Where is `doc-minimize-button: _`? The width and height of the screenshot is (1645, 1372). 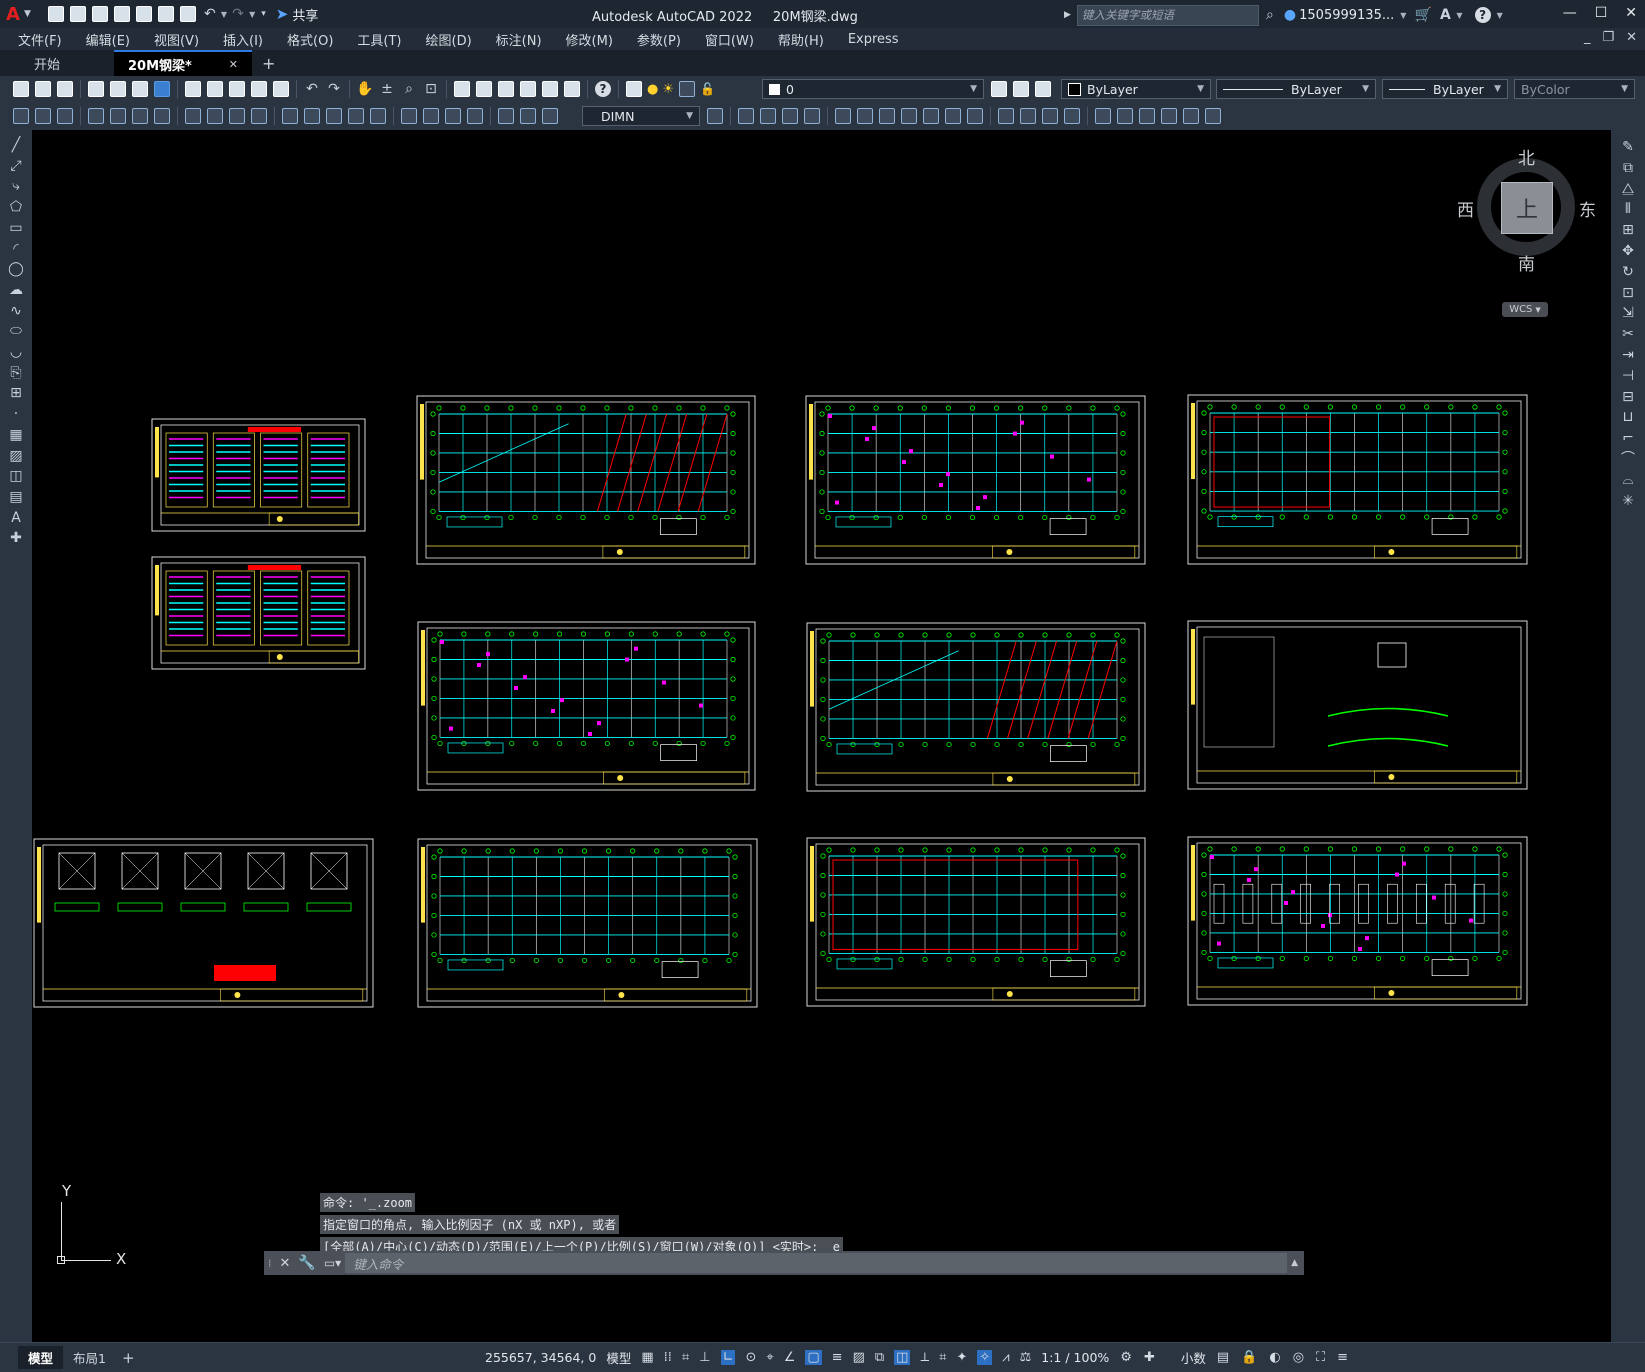 doc-minimize-button: _ is located at coordinates (1587, 37).